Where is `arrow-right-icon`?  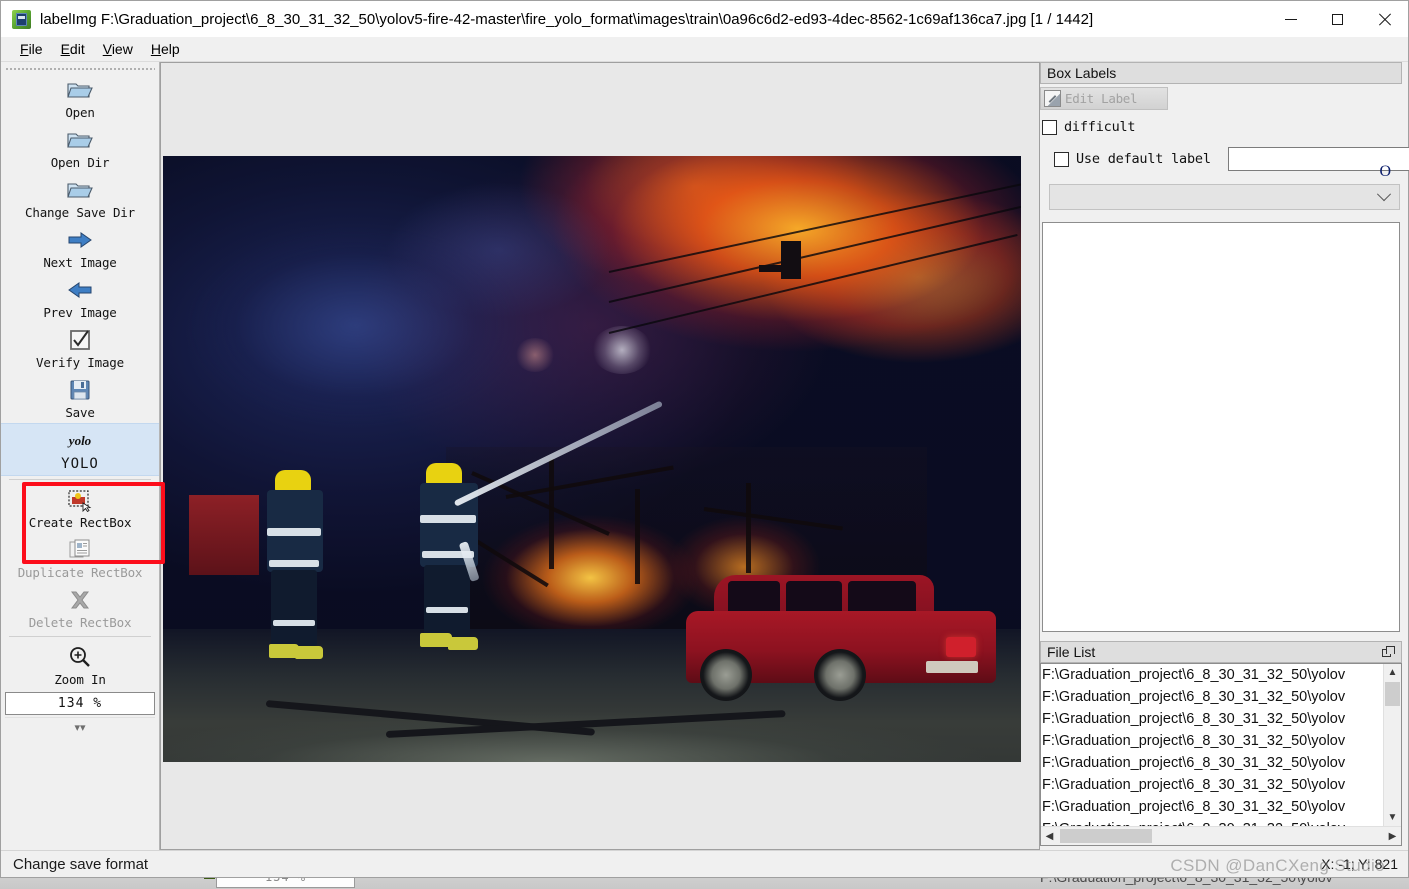 arrow-right-icon is located at coordinates (80, 240).